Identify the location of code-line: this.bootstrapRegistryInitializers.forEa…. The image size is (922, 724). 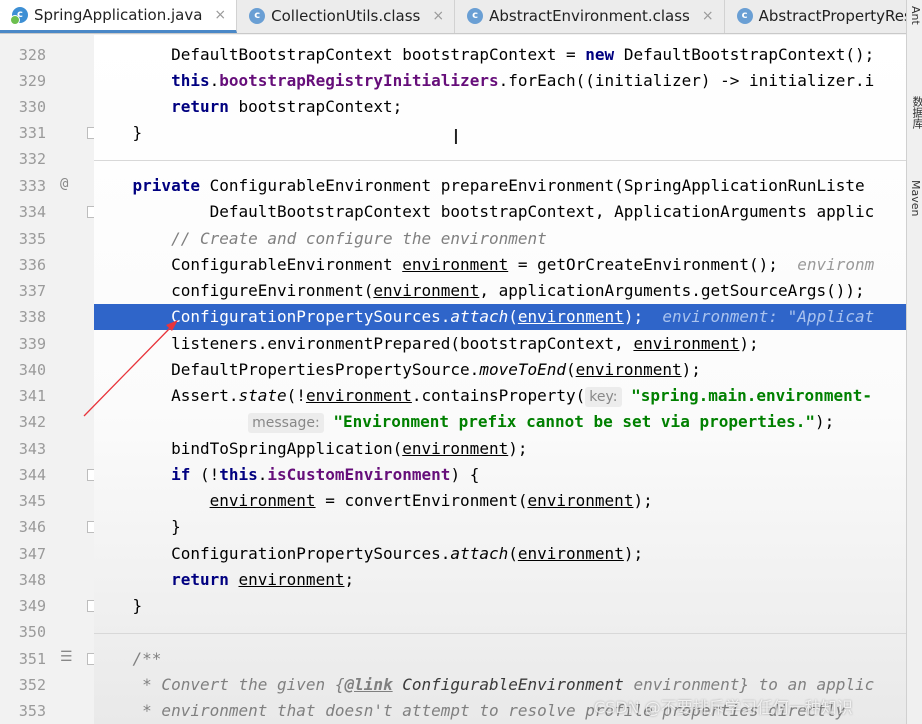
(523, 80).